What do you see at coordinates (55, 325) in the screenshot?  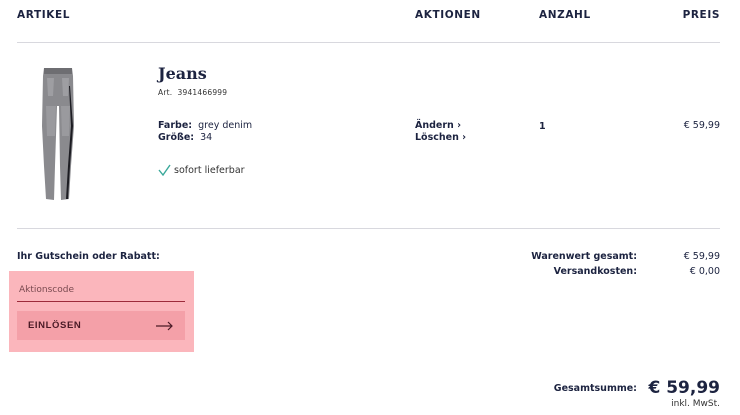 I see `redeem-label: EINLÖSEN` at bounding box center [55, 325].